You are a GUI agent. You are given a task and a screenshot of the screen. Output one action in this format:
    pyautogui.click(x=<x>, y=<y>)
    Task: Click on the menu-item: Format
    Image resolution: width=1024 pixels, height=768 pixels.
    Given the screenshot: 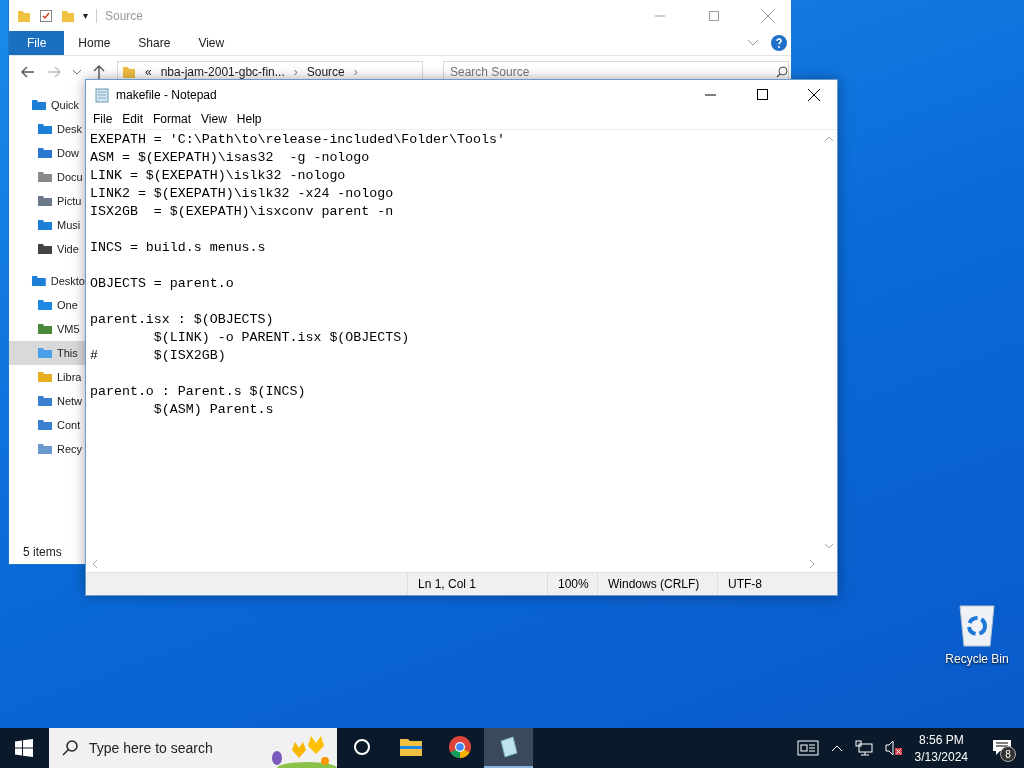 What is the action you would take?
    pyautogui.click(x=172, y=119)
    